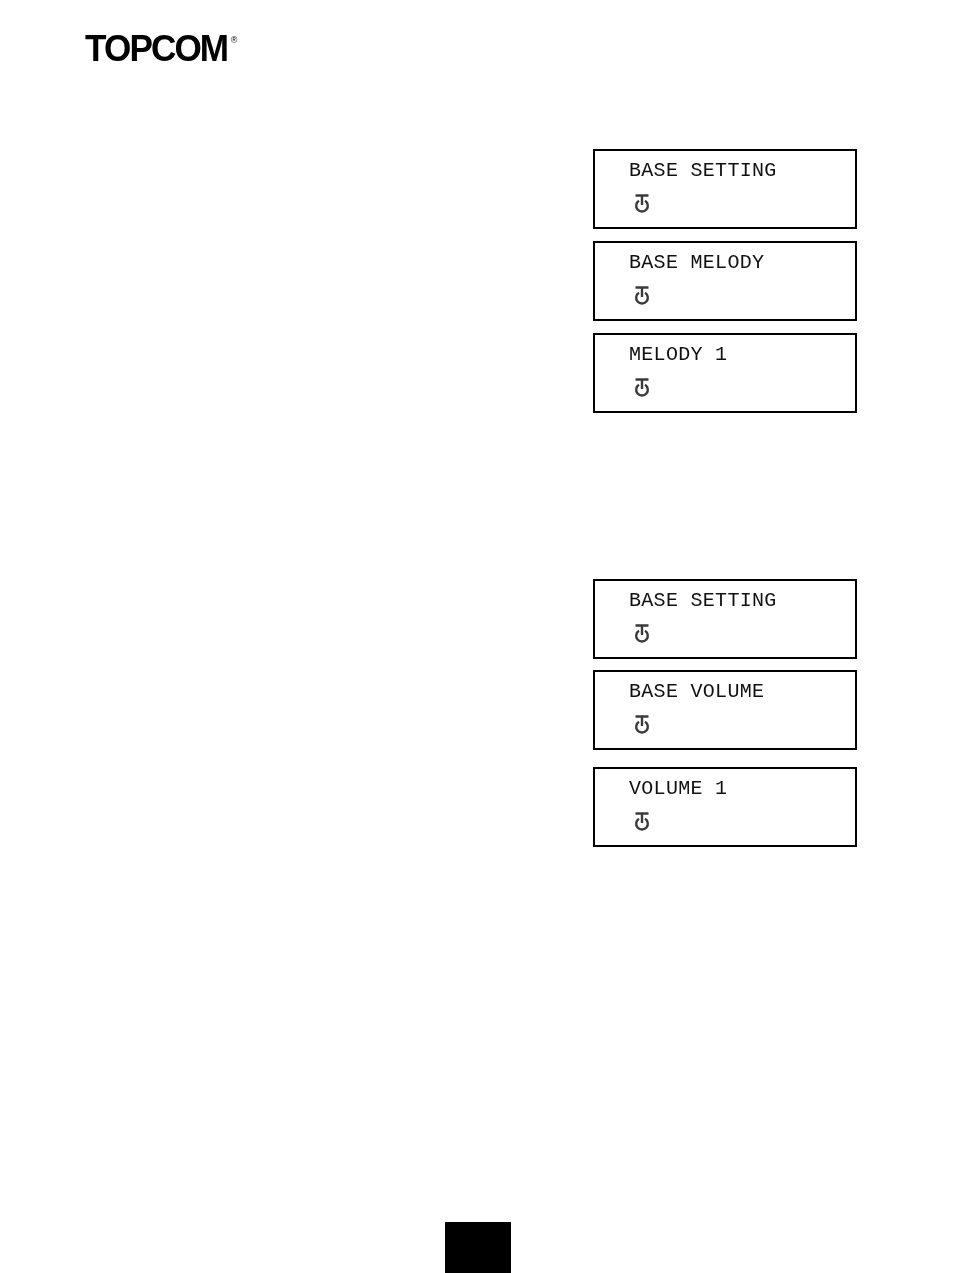 This screenshot has height=1273, width=954. I want to click on lcd-text: BASE VOLUME, so click(697, 692).